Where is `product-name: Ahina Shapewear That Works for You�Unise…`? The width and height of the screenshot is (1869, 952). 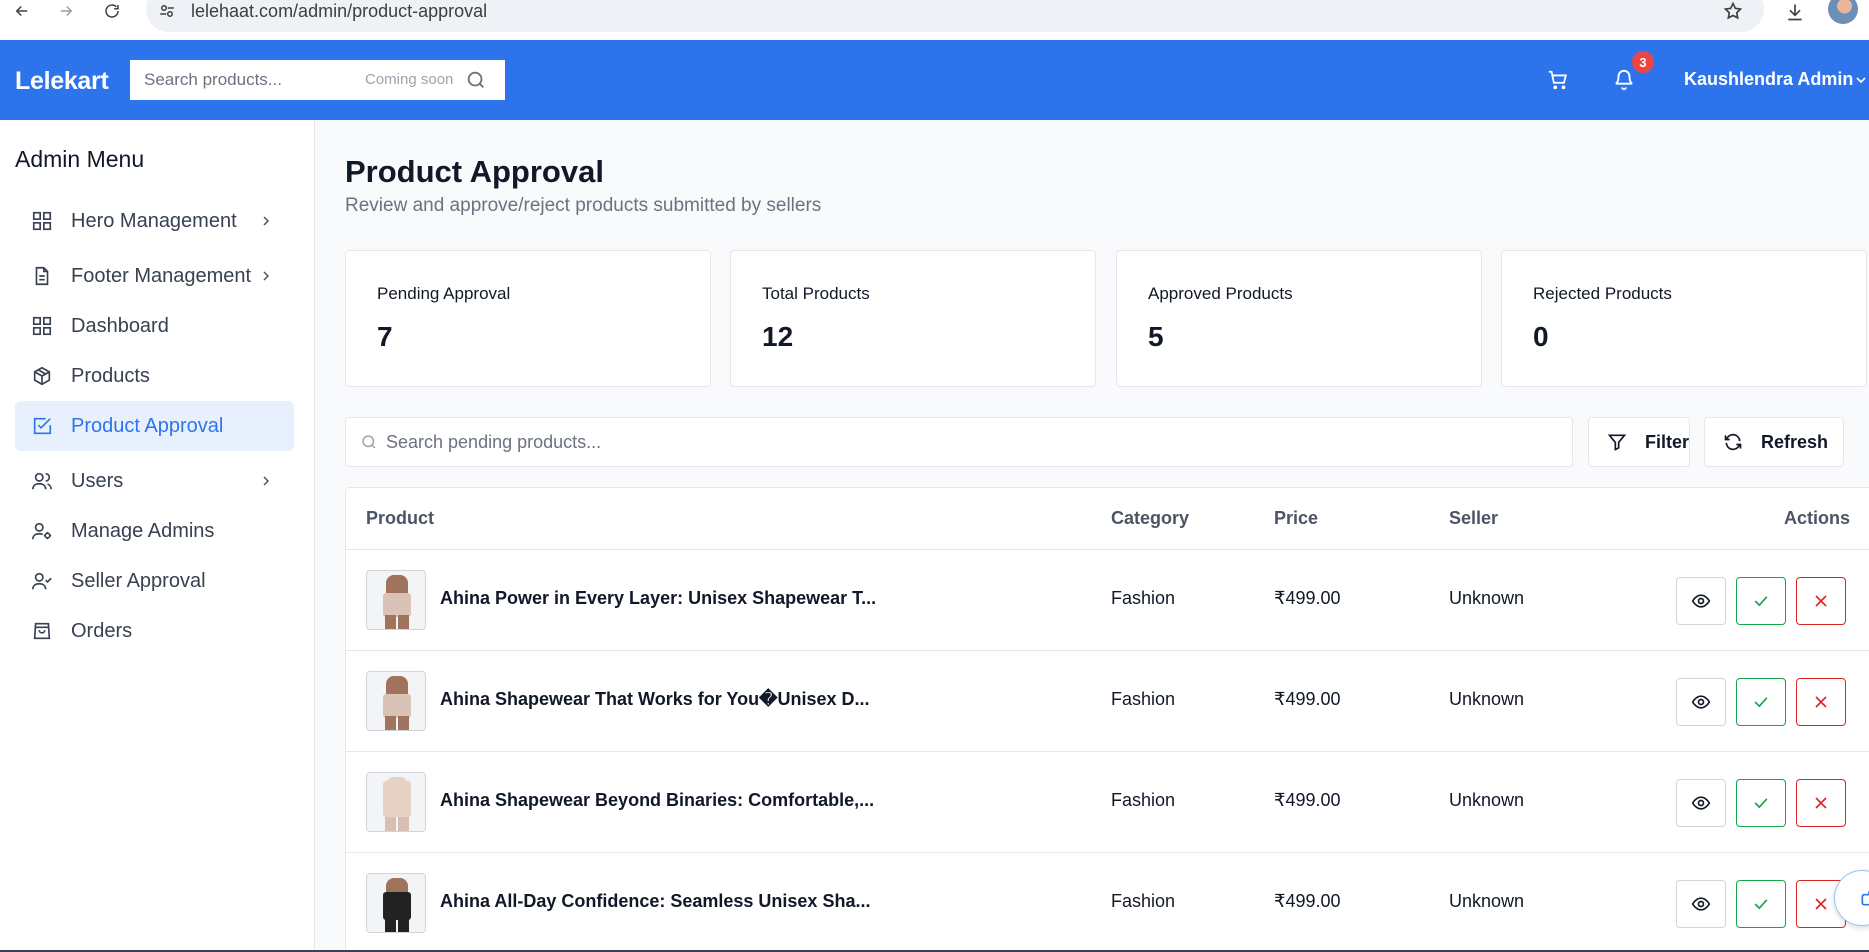
product-name: Ahina Shapewear That Works for You�Unise… is located at coordinates (655, 699).